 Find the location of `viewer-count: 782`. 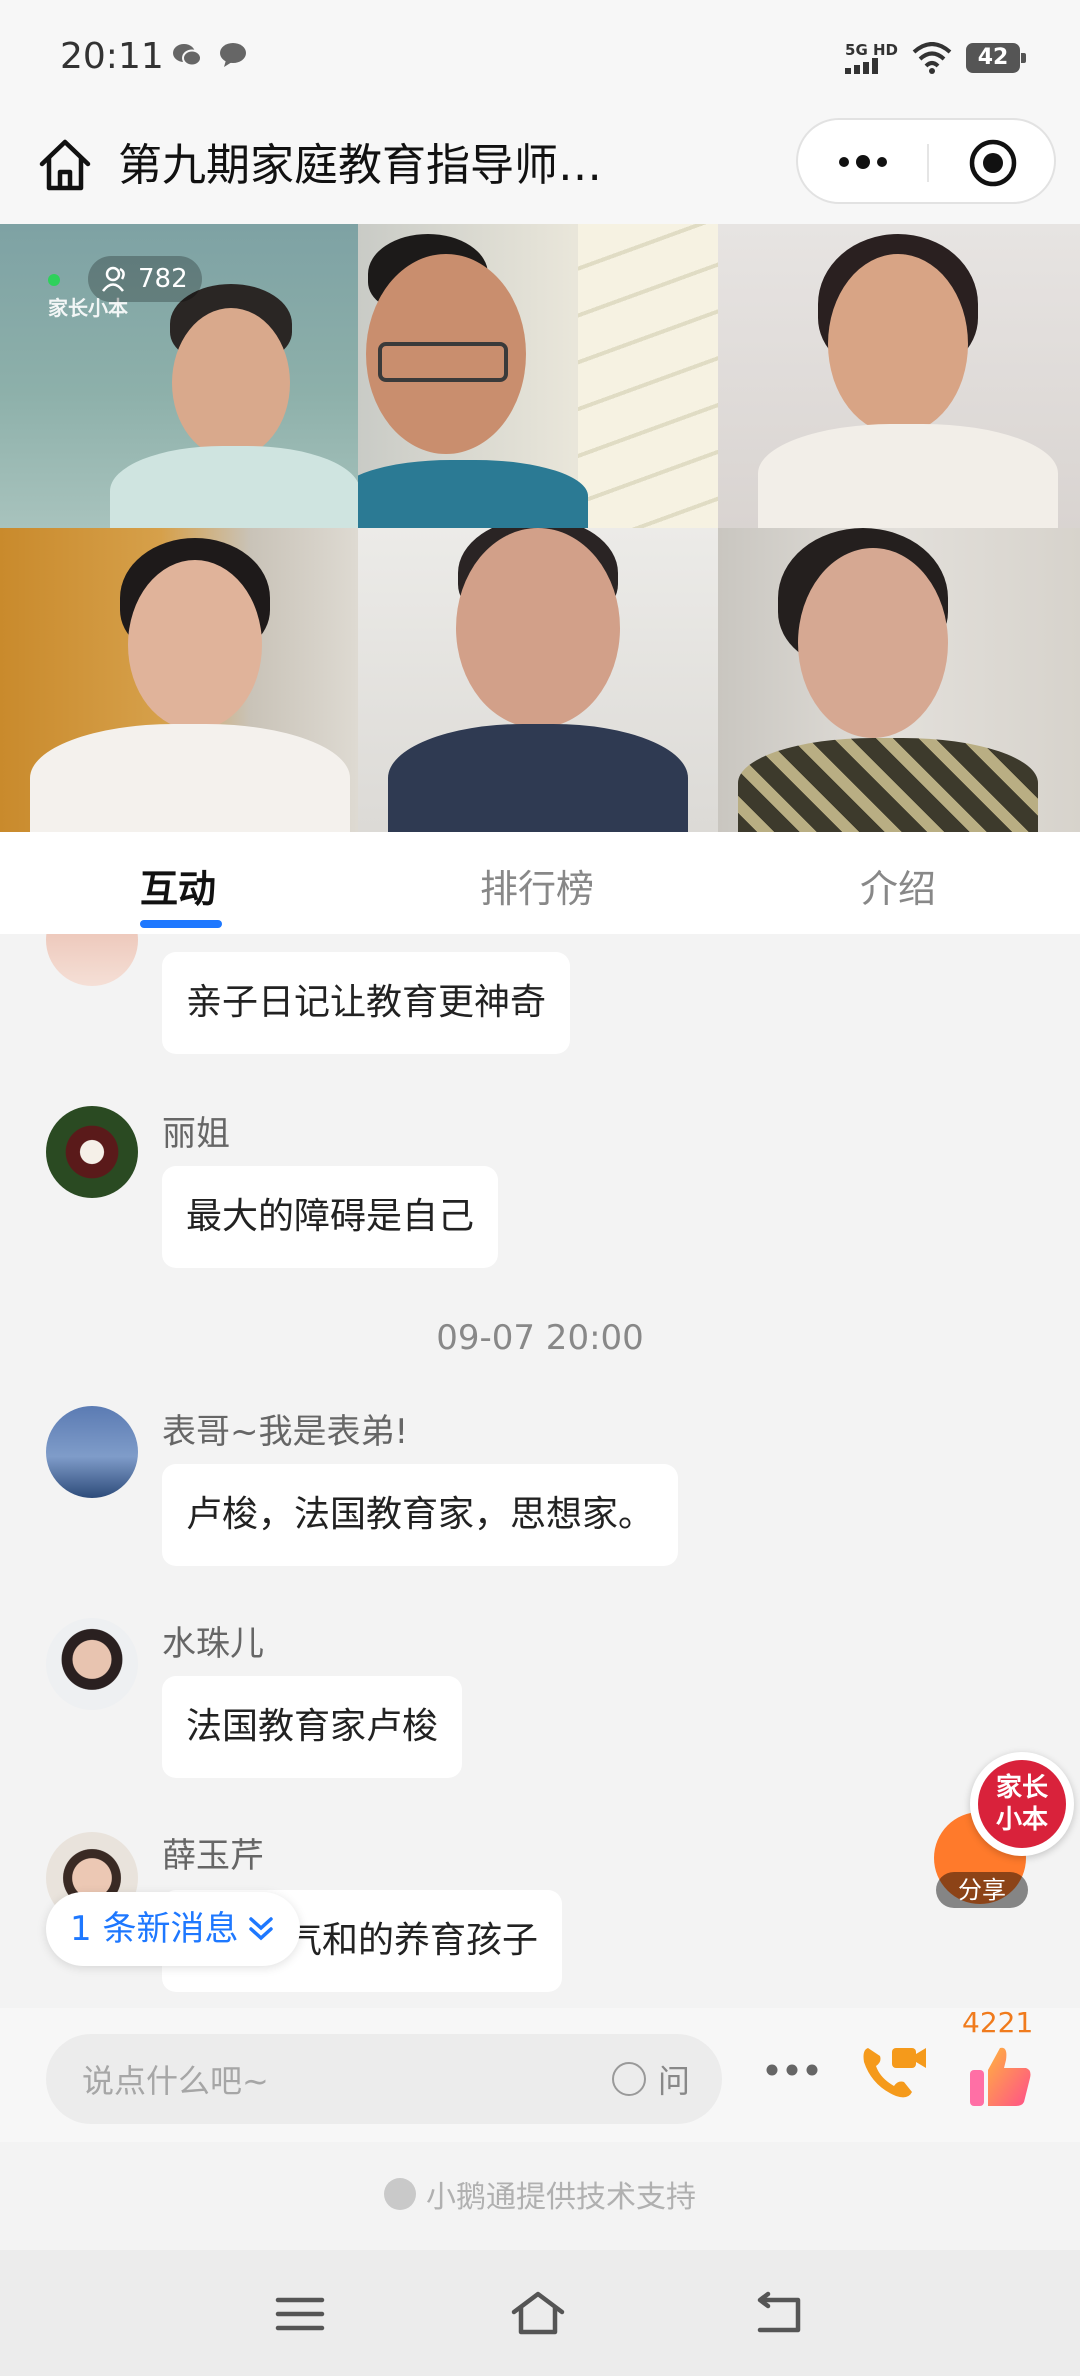

viewer-count: 782 is located at coordinates (163, 279).